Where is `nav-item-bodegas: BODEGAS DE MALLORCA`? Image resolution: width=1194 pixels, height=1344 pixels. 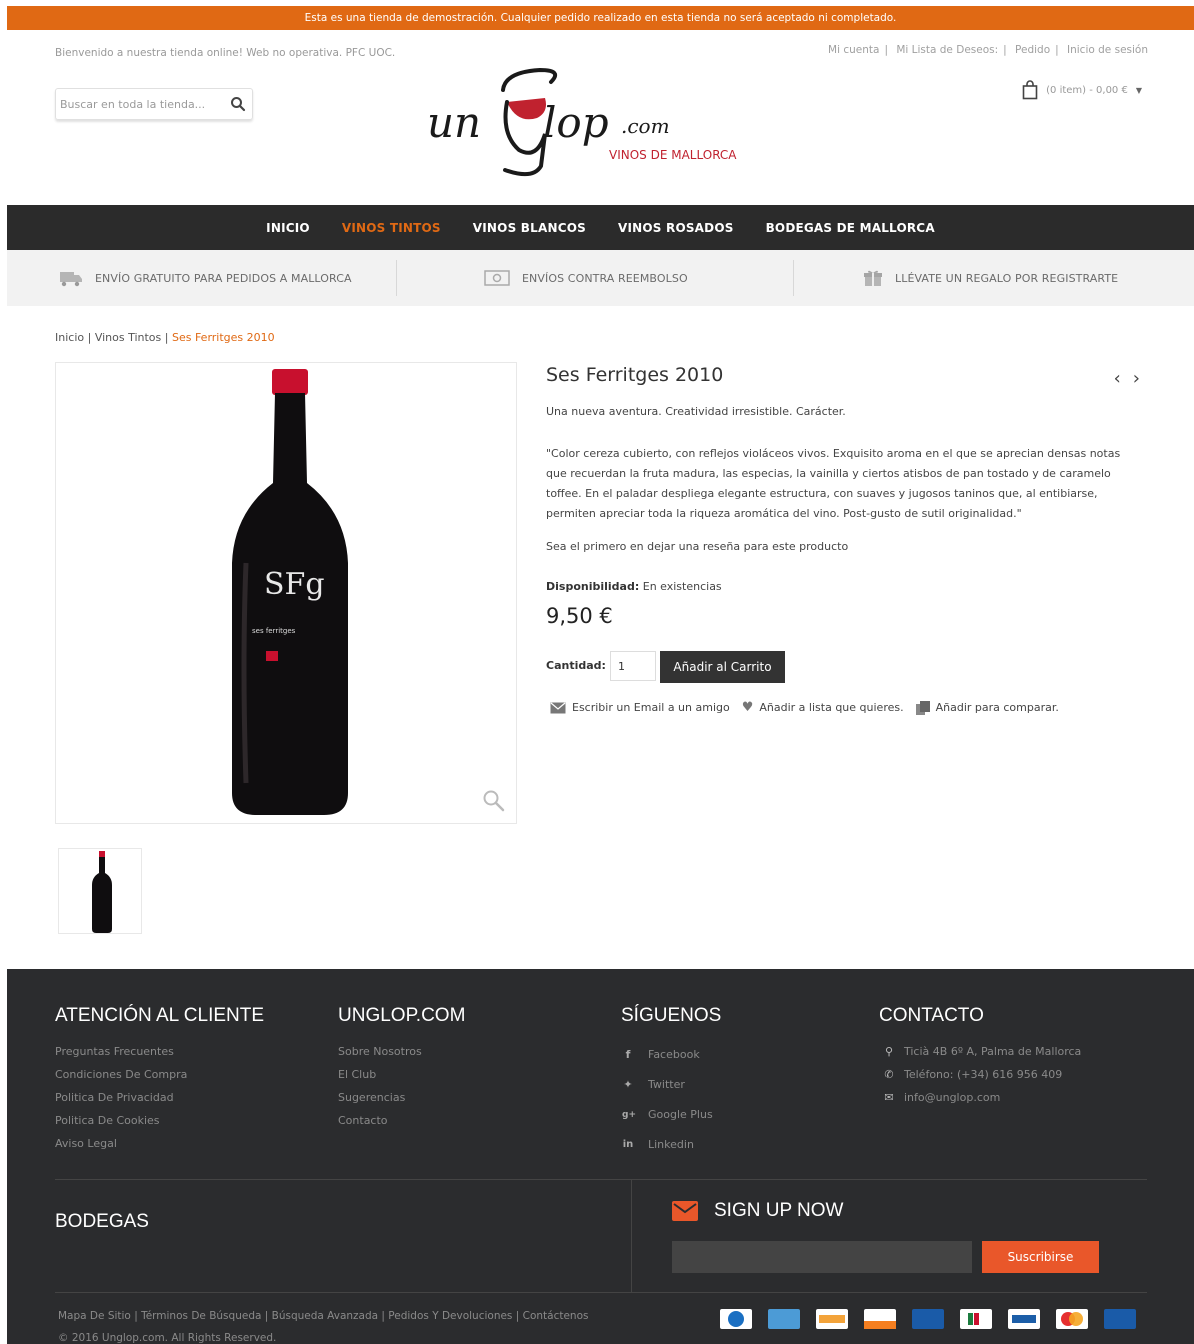
nav-item-bodegas: BODEGAS DE MALLORCA is located at coordinates (850, 228).